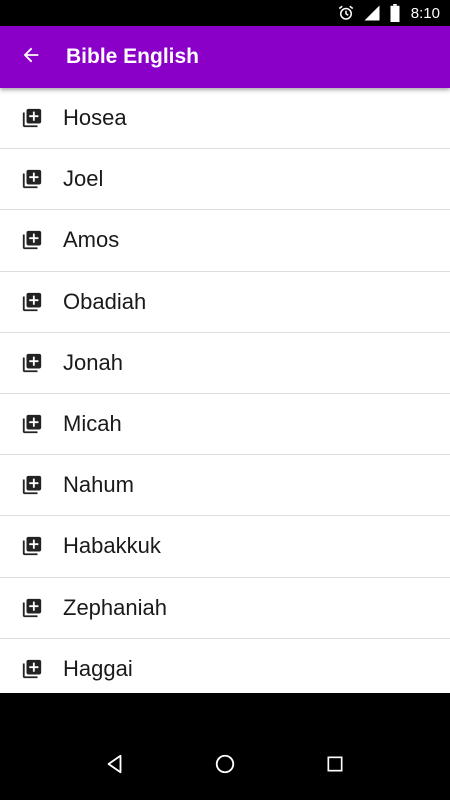 This screenshot has width=450, height=800. What do you see at coordinates (95, 118) in the screenshot?
I see `book-label: Hosea` at bounding box center [95, 118].